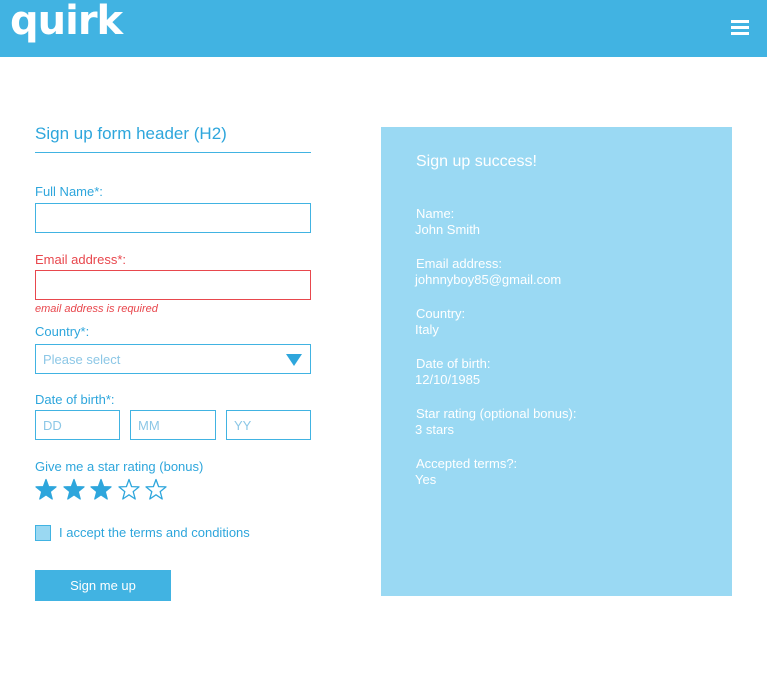 Image resolution: width=767 pixels, height=700 pixels. Describe the element at coordinates (96, 309) in the screenshot. I see `email-error-message: email address is required` at that location.